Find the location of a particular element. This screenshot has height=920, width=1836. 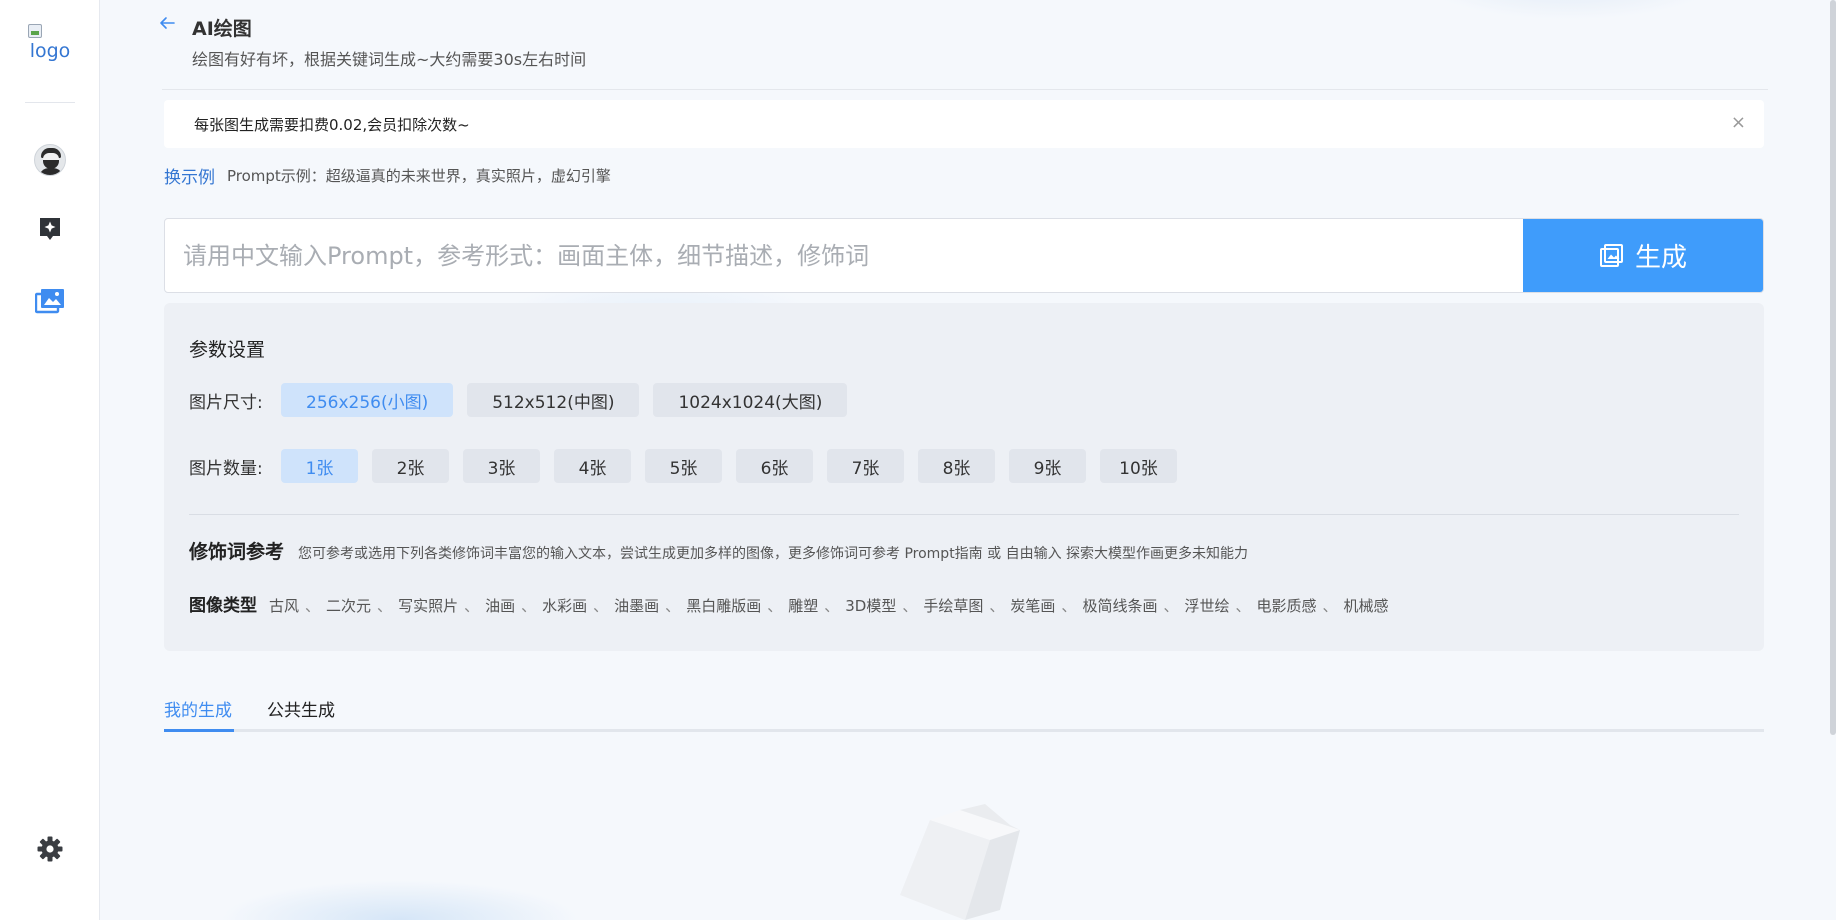

page-title: AI绘图 is located at coordinates (222, 29).